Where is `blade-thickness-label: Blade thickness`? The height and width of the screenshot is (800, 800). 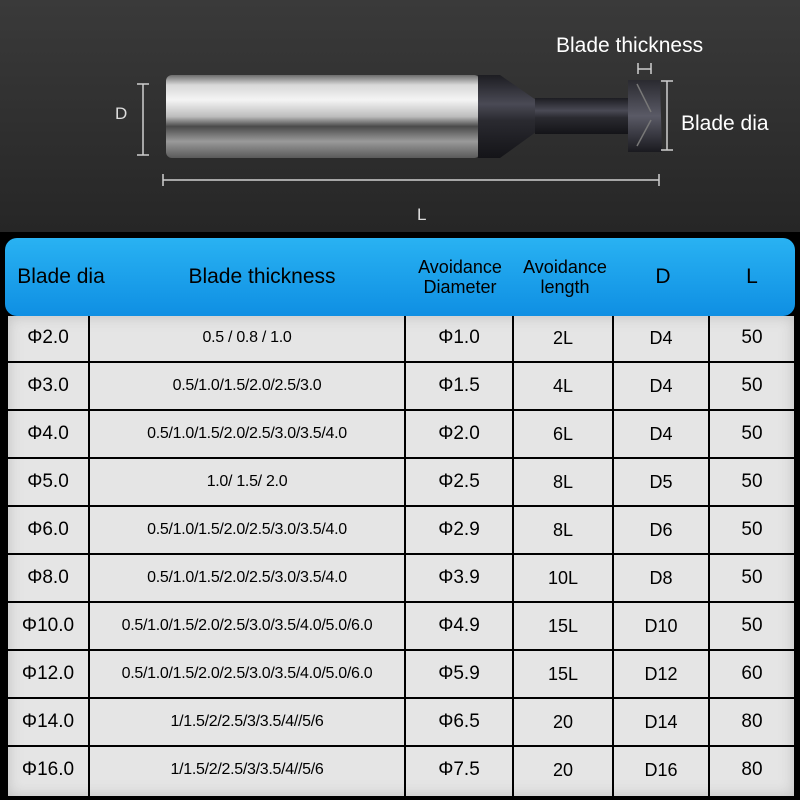 blade-thickness-label: Blade thickness is located at coordinates (630, 45).